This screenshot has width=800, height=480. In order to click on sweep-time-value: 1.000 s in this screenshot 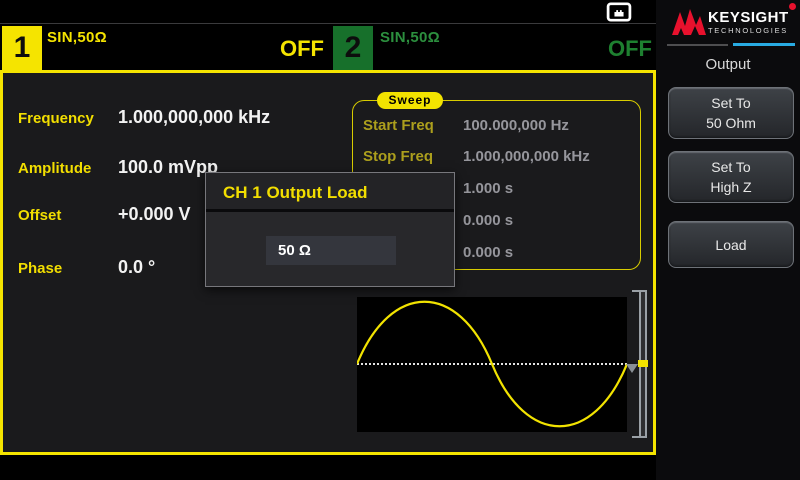, I will do `click(488, 188)`.